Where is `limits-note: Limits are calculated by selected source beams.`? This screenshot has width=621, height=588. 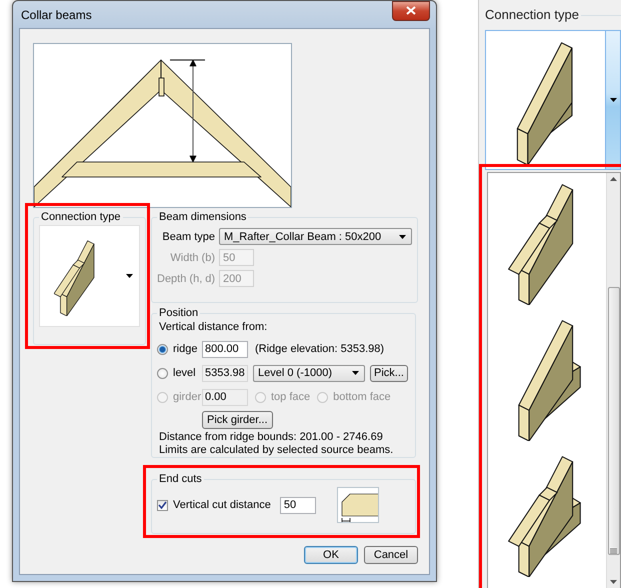
limits-note: Limits are calculated by selected source beams. is located at coordinates (276, 450).